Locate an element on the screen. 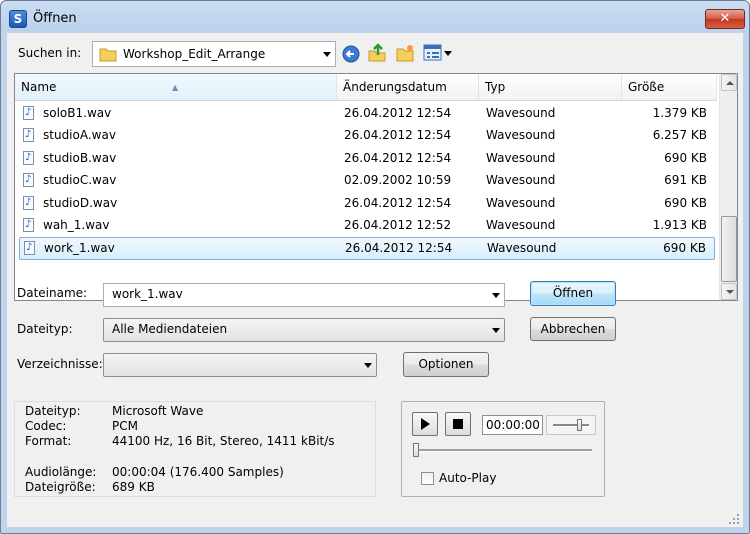 This screenshot has height=534, width=750. info-length-value: 00:00:04 (176.400 Samples) is located at coordinates (198, 472).